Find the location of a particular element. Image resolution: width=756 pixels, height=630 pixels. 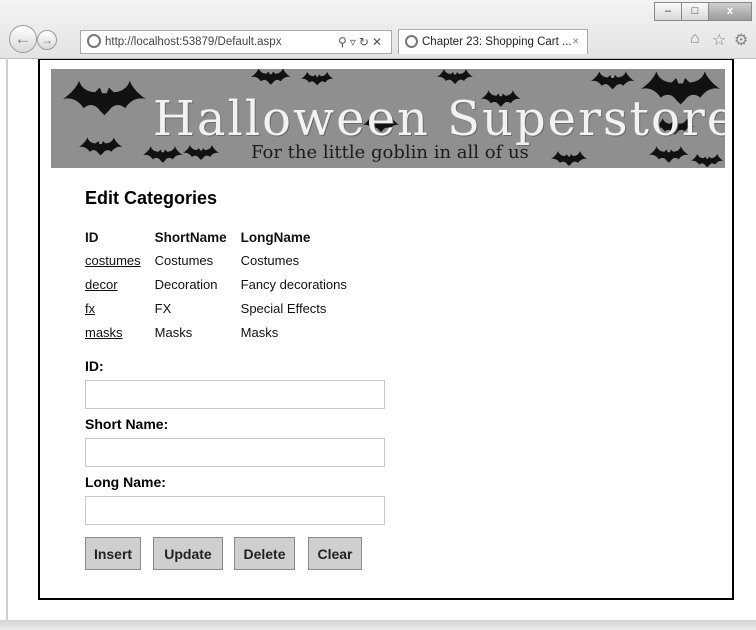

short-name-cell: Costumes is located at coordinates (184, 260).